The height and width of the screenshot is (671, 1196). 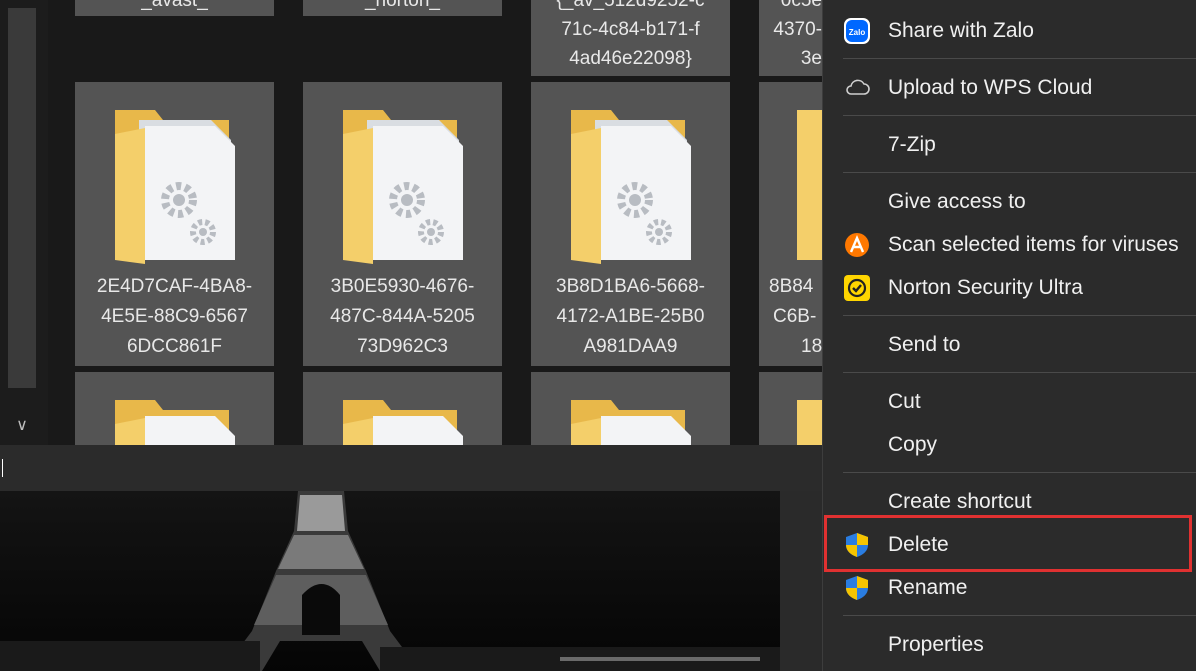 I want to click on folder-name-line: {_av_512d9252-c, so click(x=630, y=5).